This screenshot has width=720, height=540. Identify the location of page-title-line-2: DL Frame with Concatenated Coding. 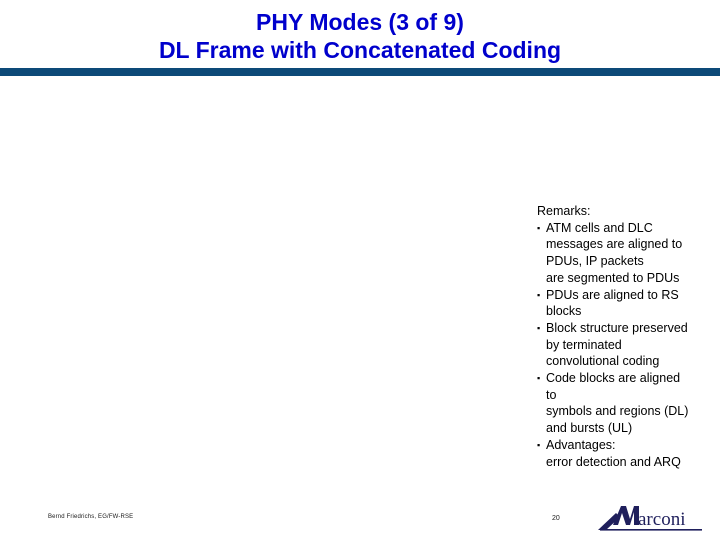
(360, 50).